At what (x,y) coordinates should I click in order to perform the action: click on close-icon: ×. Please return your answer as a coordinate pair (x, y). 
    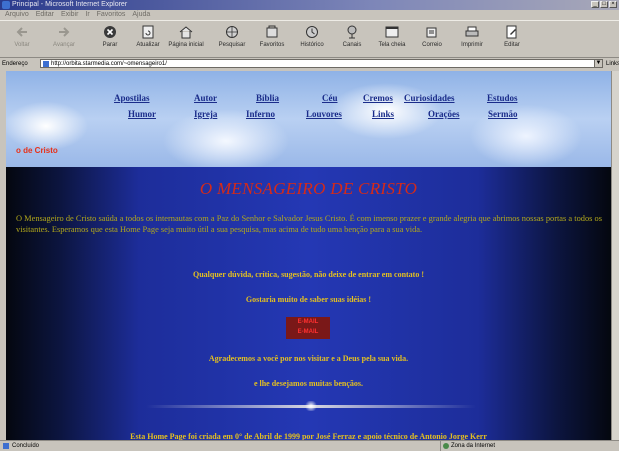
    Looking at the image, I should click on (613, 4).